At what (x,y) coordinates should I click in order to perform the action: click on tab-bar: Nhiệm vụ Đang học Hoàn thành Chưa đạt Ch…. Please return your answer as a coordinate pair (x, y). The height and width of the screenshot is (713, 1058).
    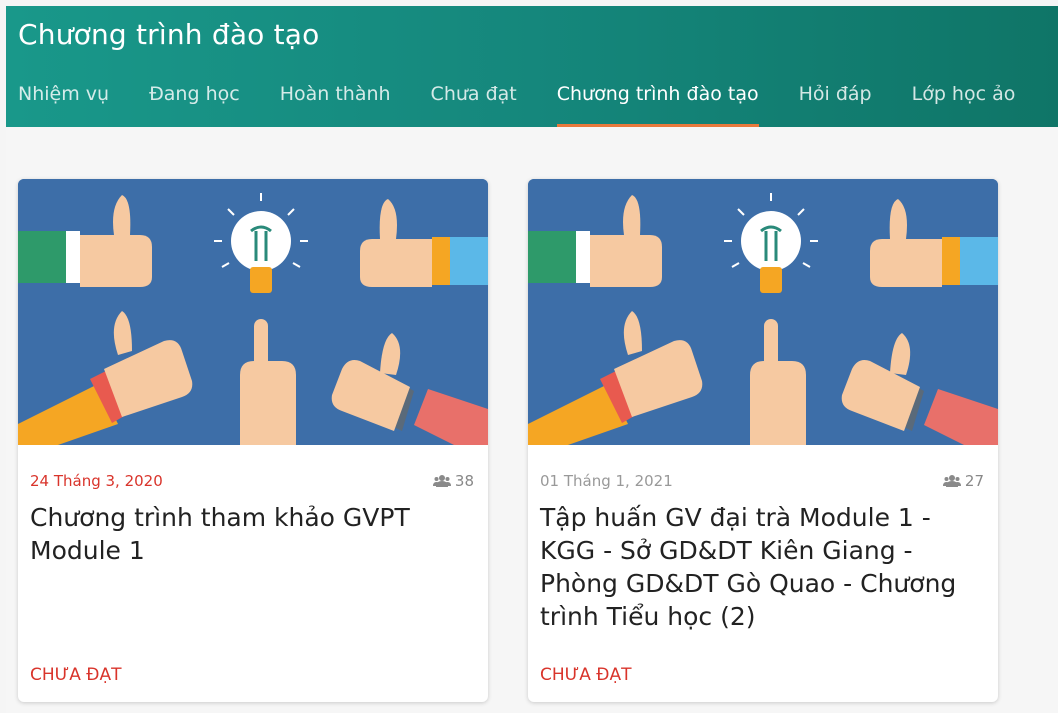
    Looking at the image, I should click on (536, 99).